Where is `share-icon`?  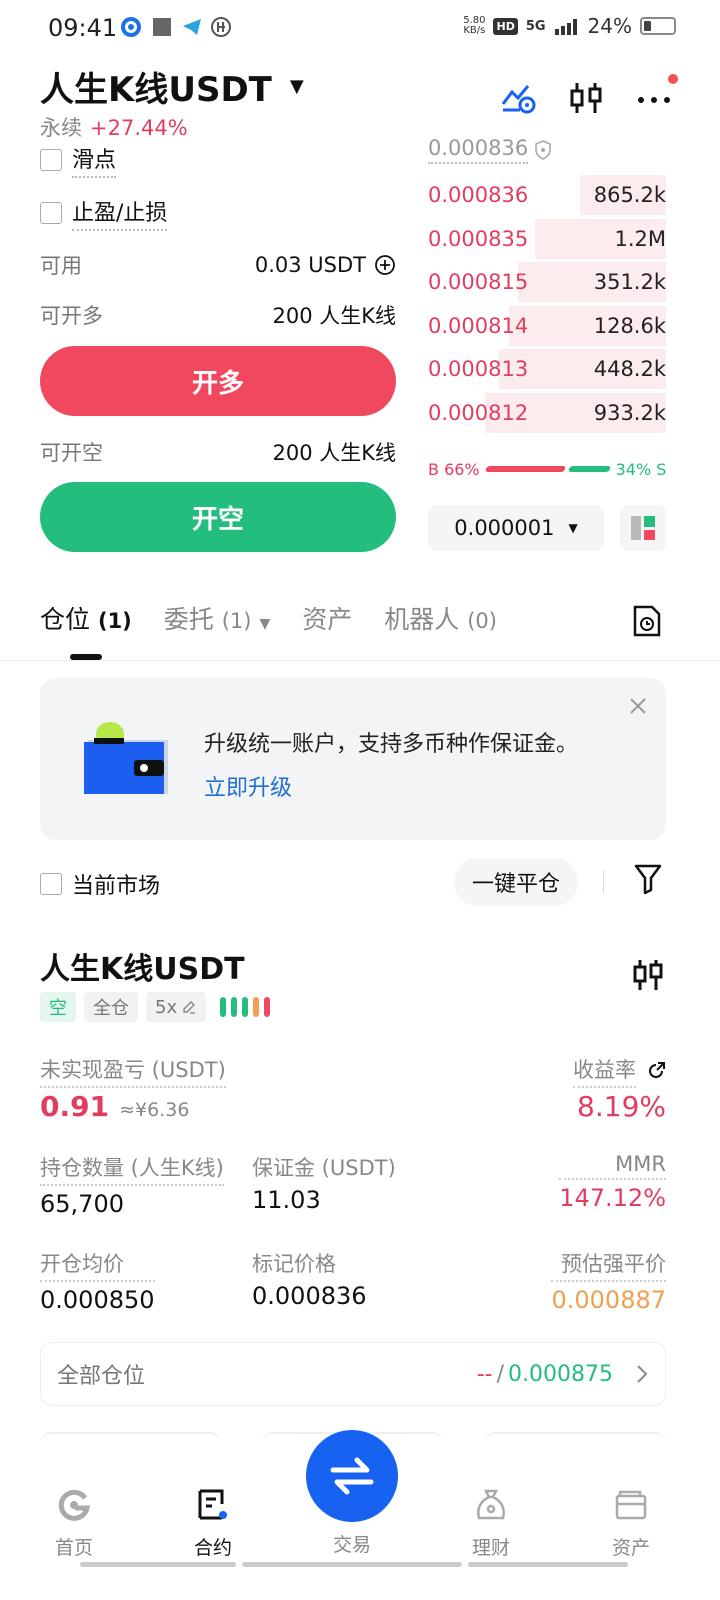 share-icon is located at coordinates (656, 1071).